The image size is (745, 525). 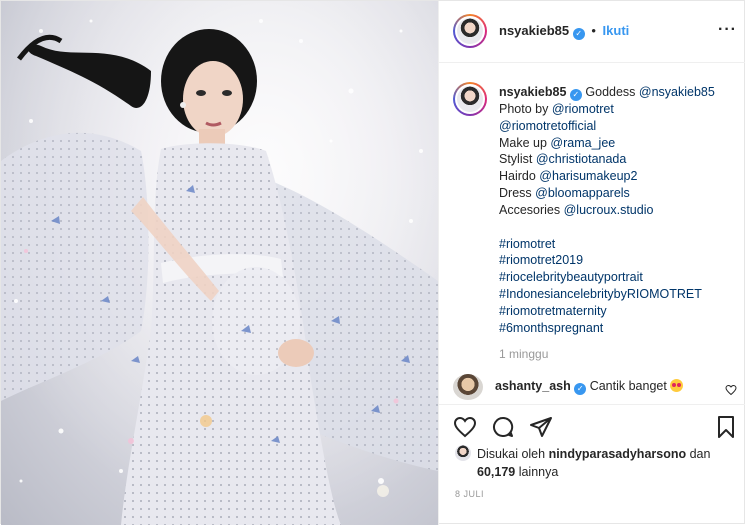 What do you see at coordinates (468, 387) in the screenshot?
I see `commenter-avatar` at bounding box center [468, 387].